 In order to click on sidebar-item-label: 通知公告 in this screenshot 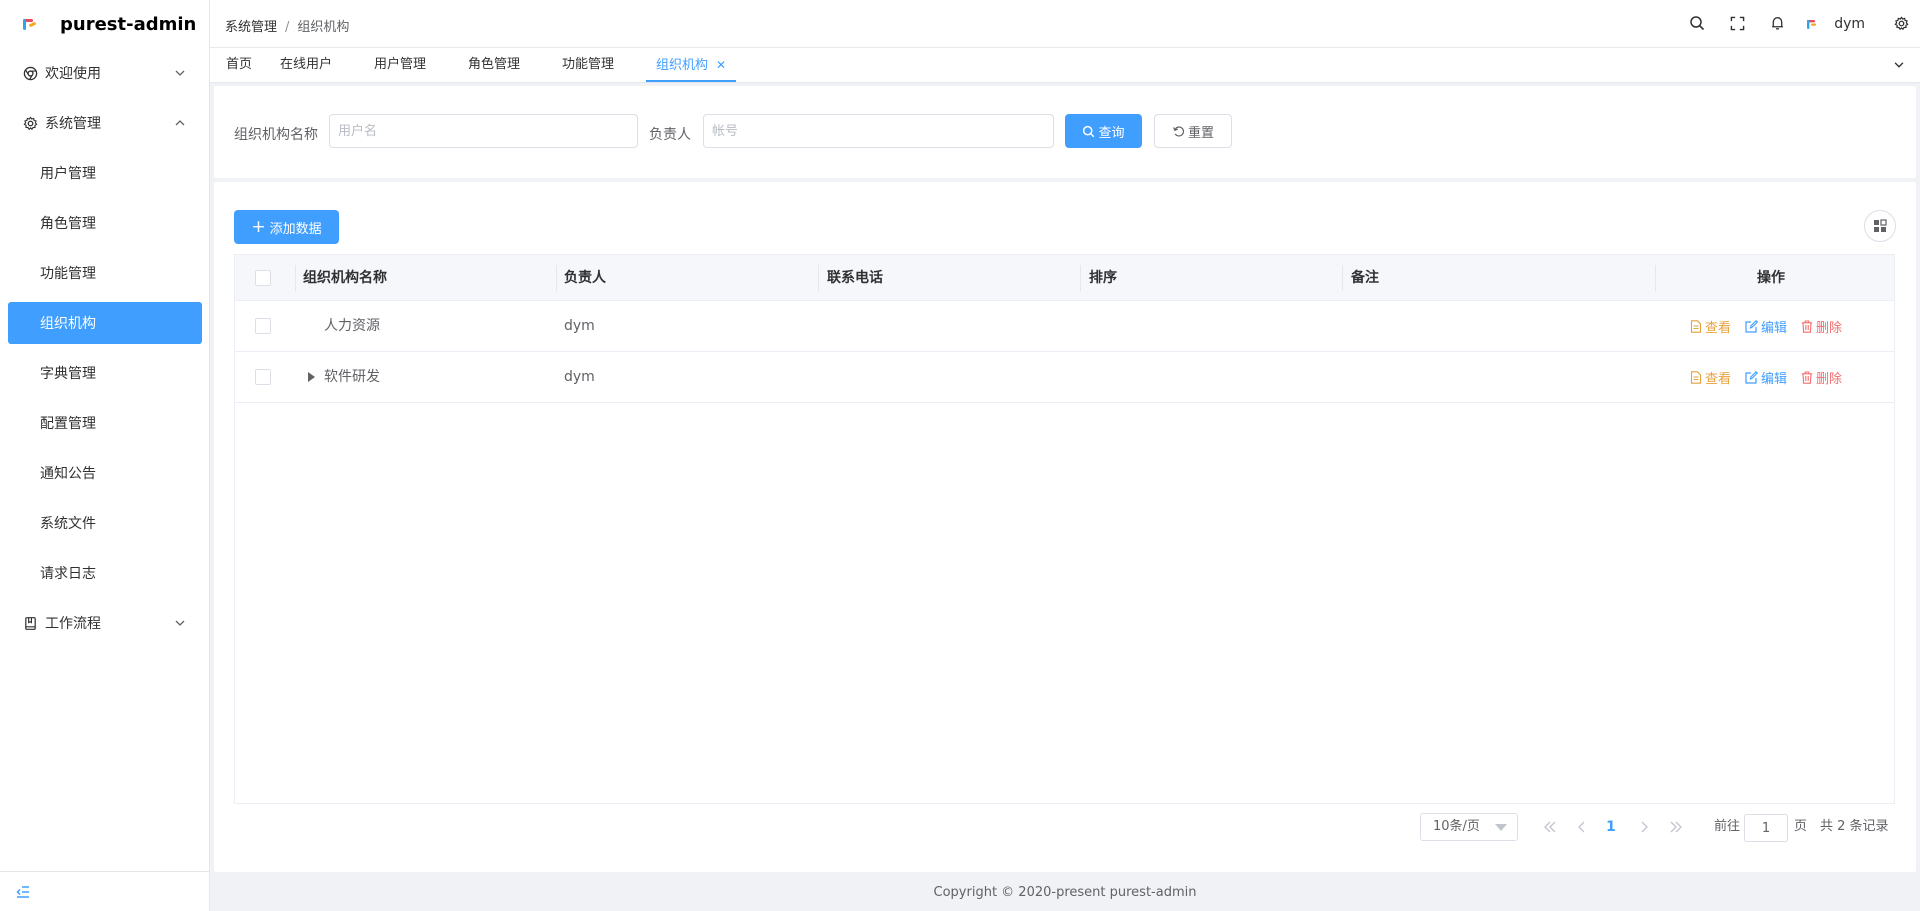, I will do `click(68, 474)`.